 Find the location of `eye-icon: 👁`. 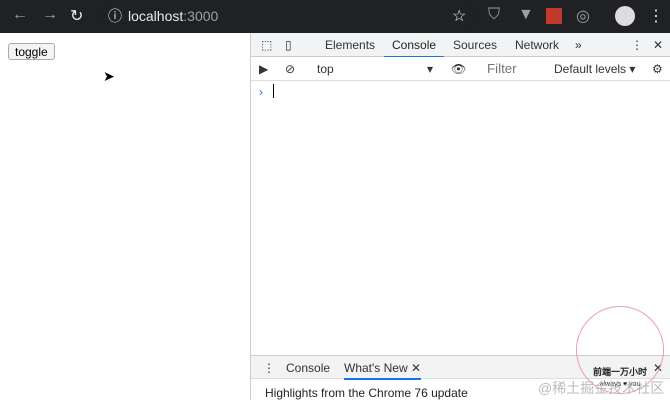

eye-icon: 👁 is located at coordinates (458, 69).